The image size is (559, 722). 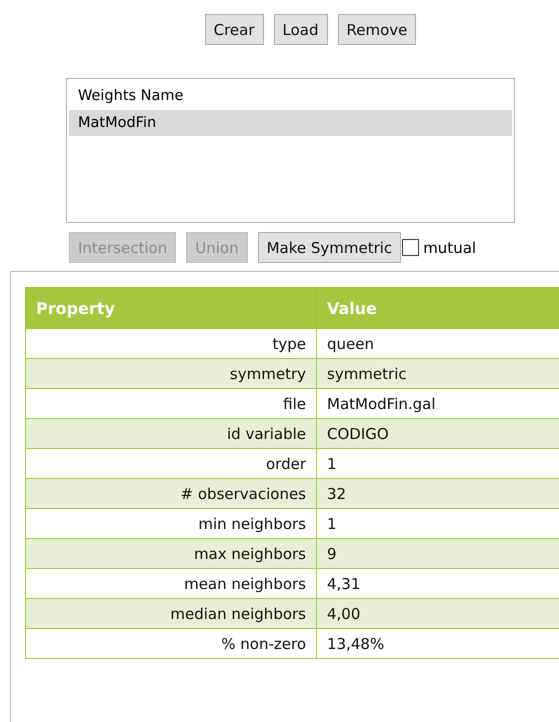 I want to click on table-cell: % non-zero, so click(x=171, y=643).